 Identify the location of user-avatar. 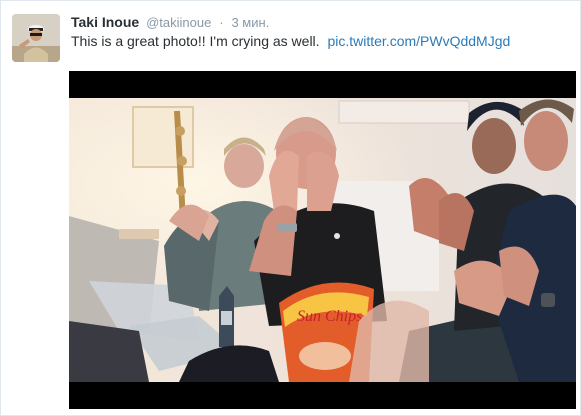
(36, 38).